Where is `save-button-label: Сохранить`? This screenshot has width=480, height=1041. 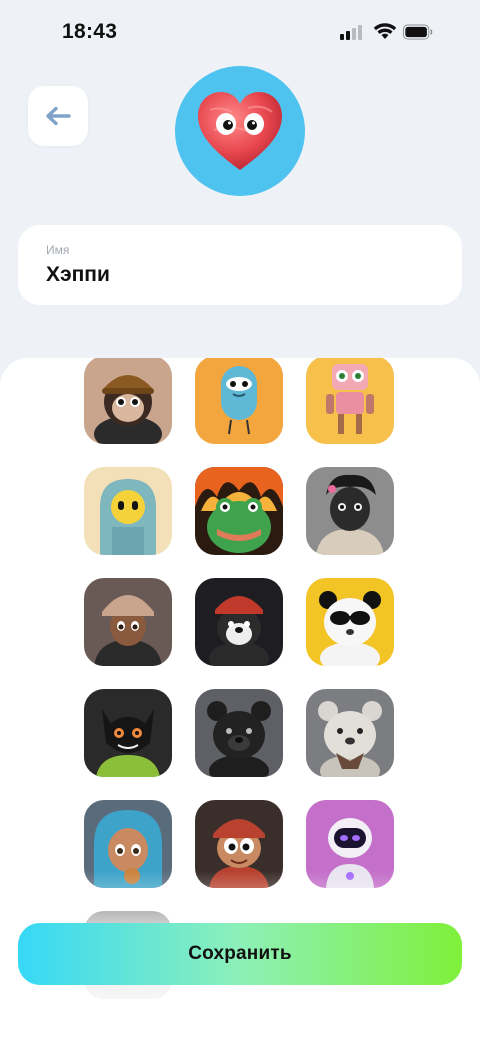 save-button-label: Сохранить is located at coordinates (240, 953).